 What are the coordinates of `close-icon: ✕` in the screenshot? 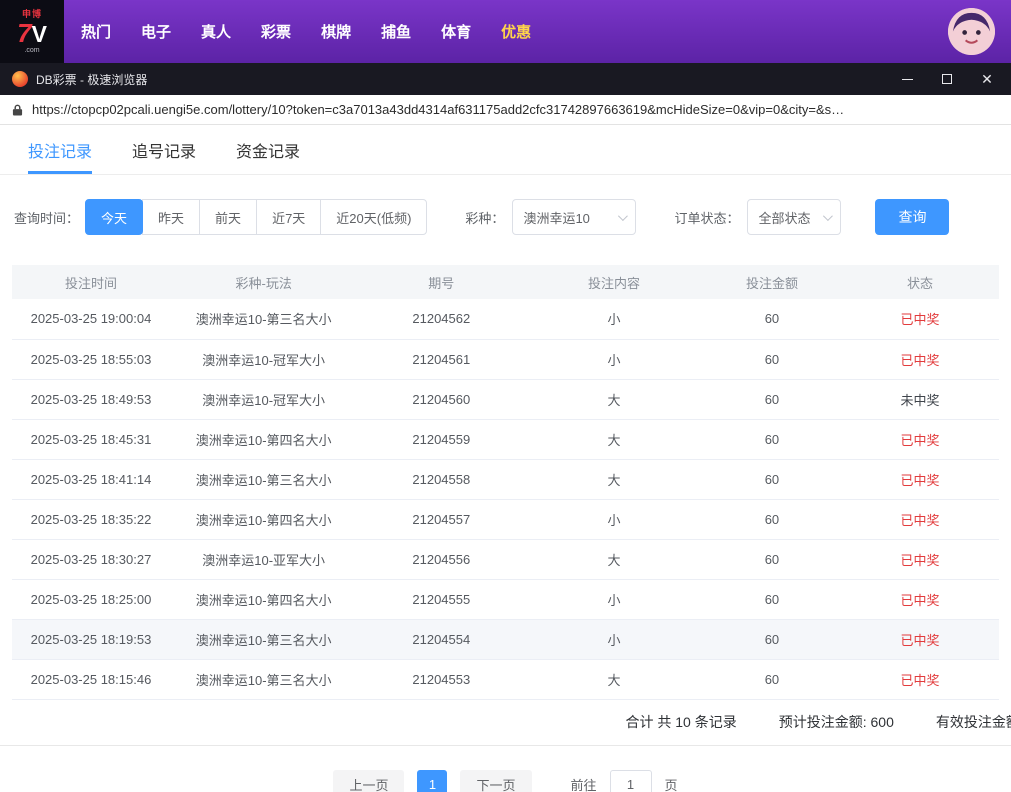 It's located at (987, 79).